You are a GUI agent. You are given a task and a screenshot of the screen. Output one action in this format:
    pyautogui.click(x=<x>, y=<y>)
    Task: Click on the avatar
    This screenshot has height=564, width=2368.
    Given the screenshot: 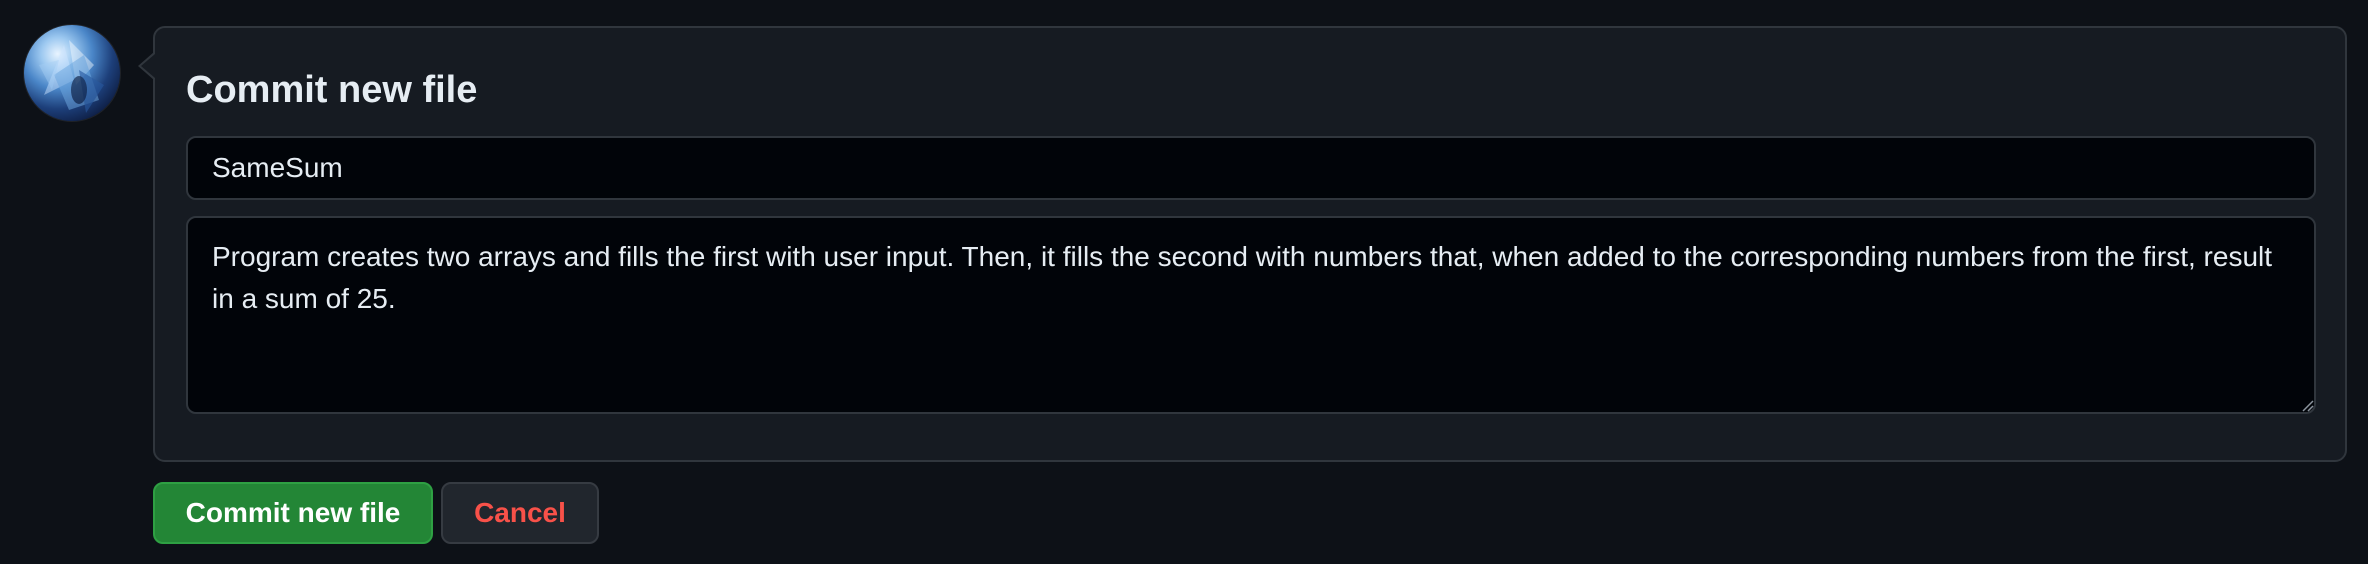 What is the action you would take?
    pyautogui.click(x=72, y=73)
    